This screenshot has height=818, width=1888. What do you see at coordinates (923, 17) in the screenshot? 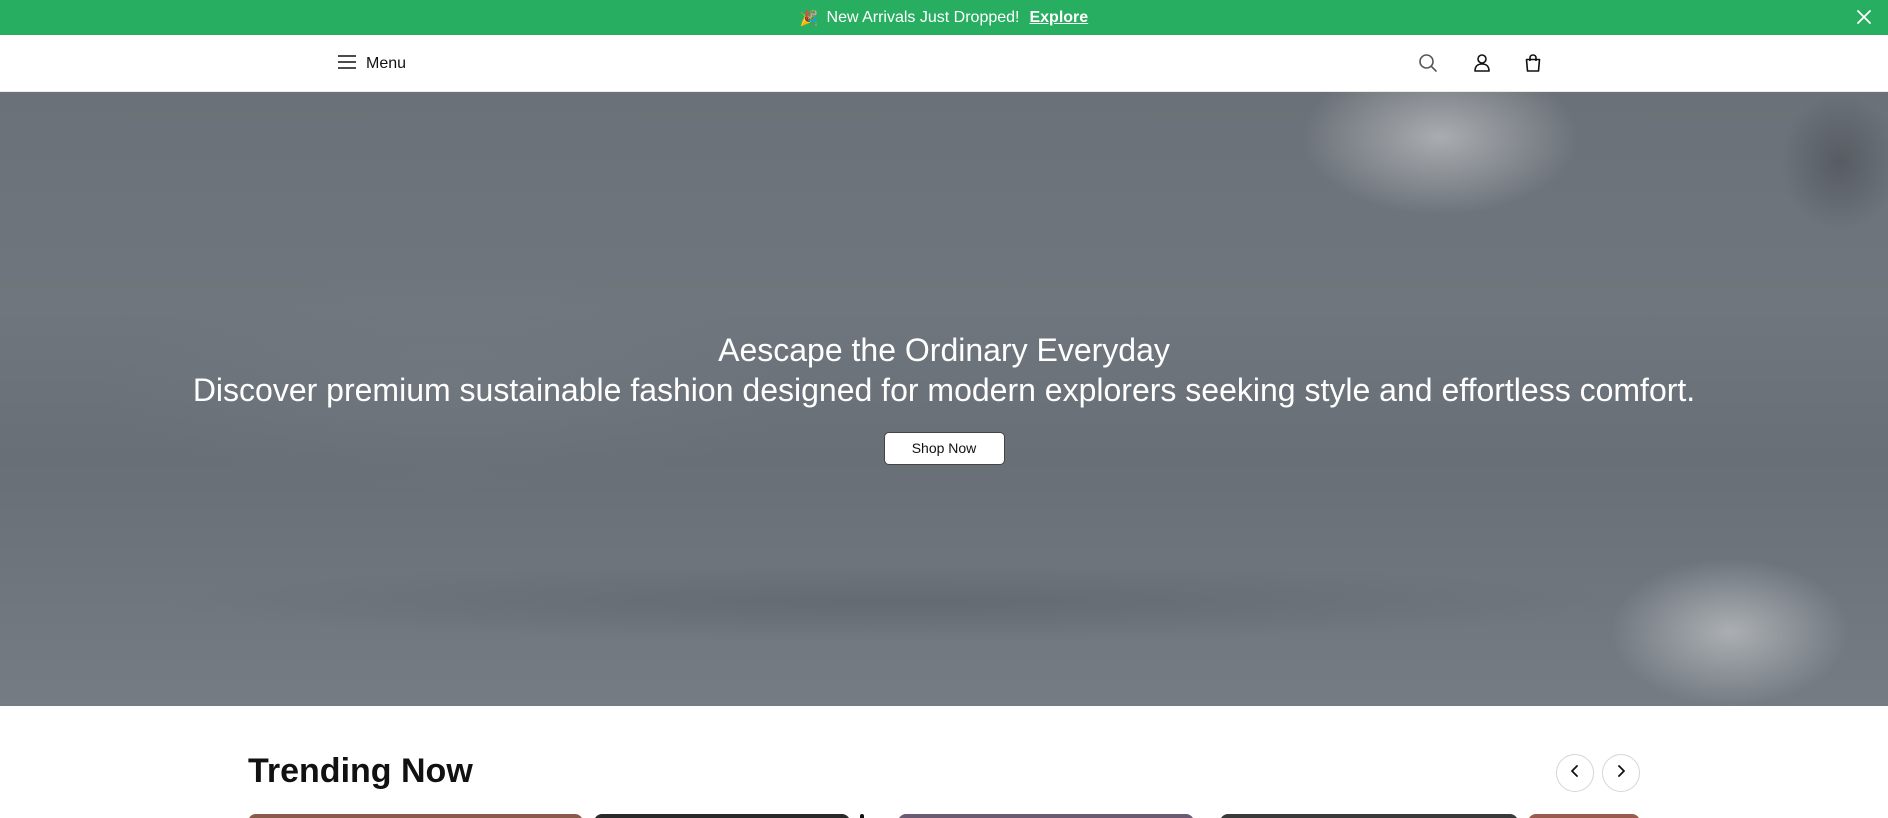
I see `announcement-text: New Arrivals Just Dropped!` at bounding box center [923, 17].